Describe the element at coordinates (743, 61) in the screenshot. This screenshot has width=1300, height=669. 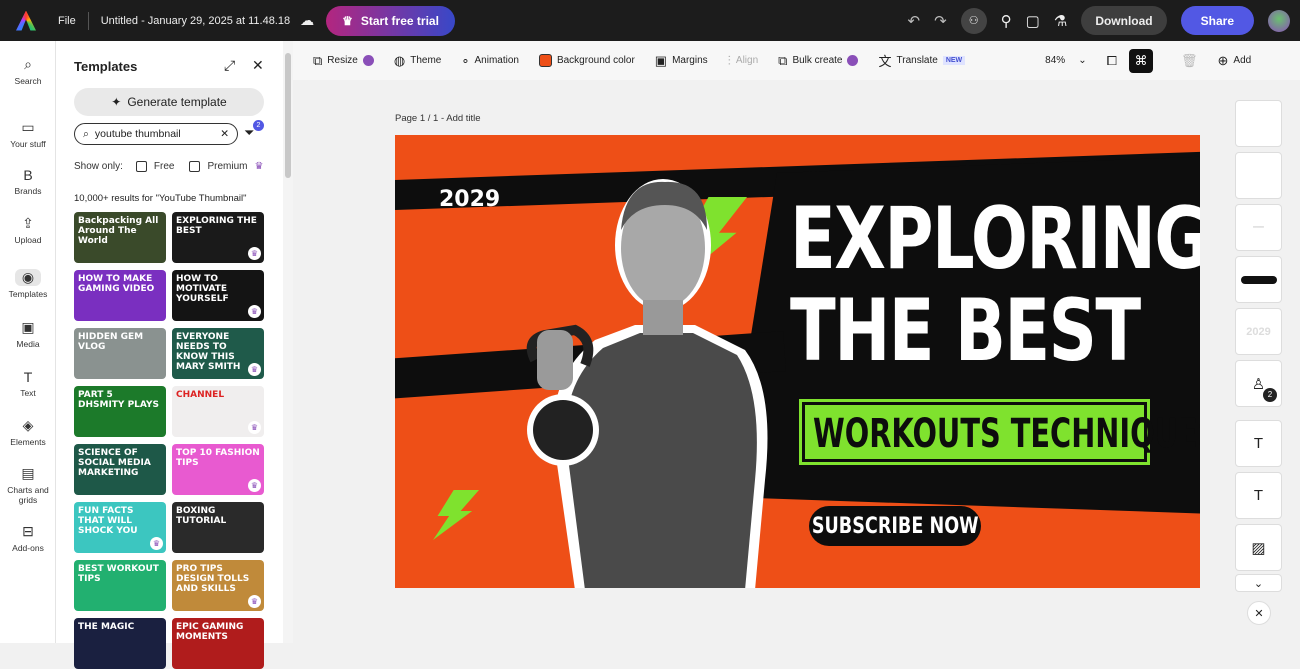
I see `align-button: ⫶ Align` at that location.